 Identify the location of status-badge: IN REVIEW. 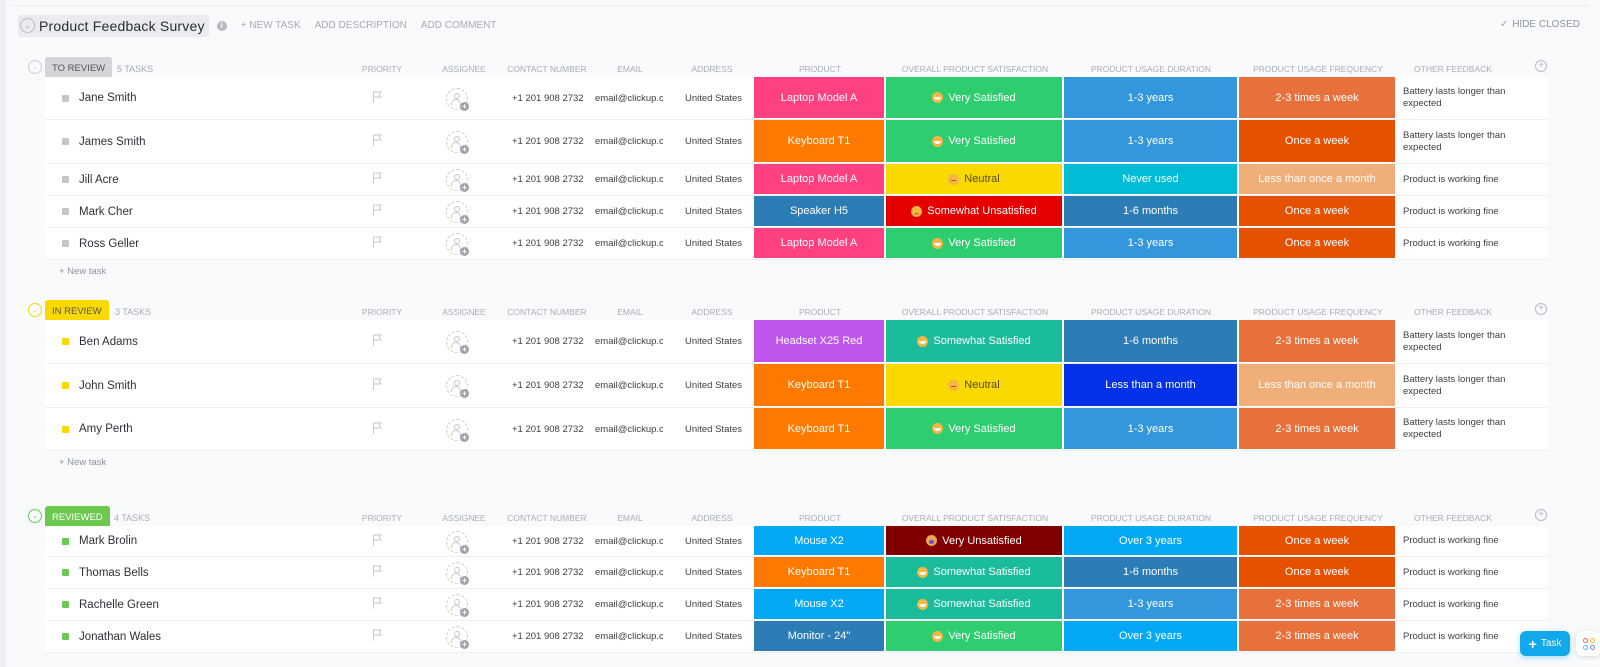
(77, 311).